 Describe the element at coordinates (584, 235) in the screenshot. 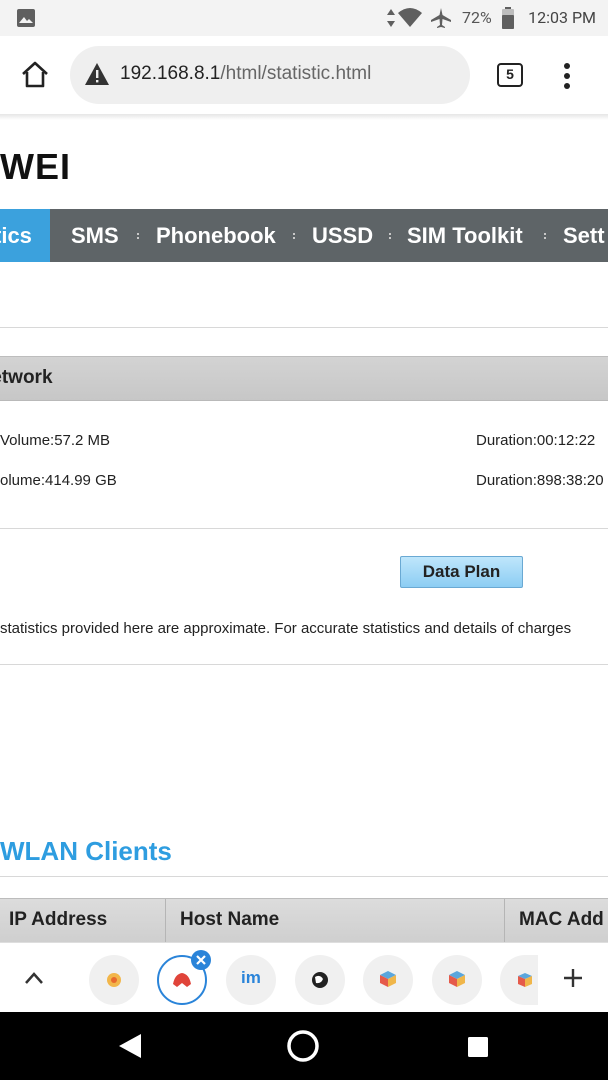

I see `nav-item-settings: Sett` at that location.